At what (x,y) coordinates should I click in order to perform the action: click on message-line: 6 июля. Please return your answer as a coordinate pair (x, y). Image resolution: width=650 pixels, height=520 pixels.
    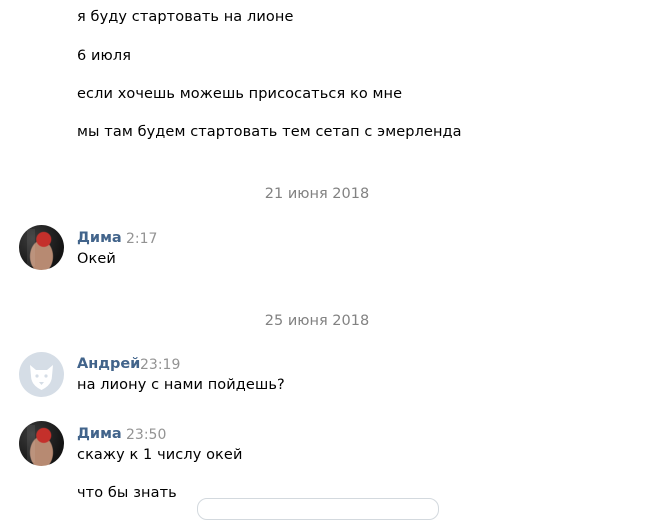
    Looking at the image, I should click on (104, 56).